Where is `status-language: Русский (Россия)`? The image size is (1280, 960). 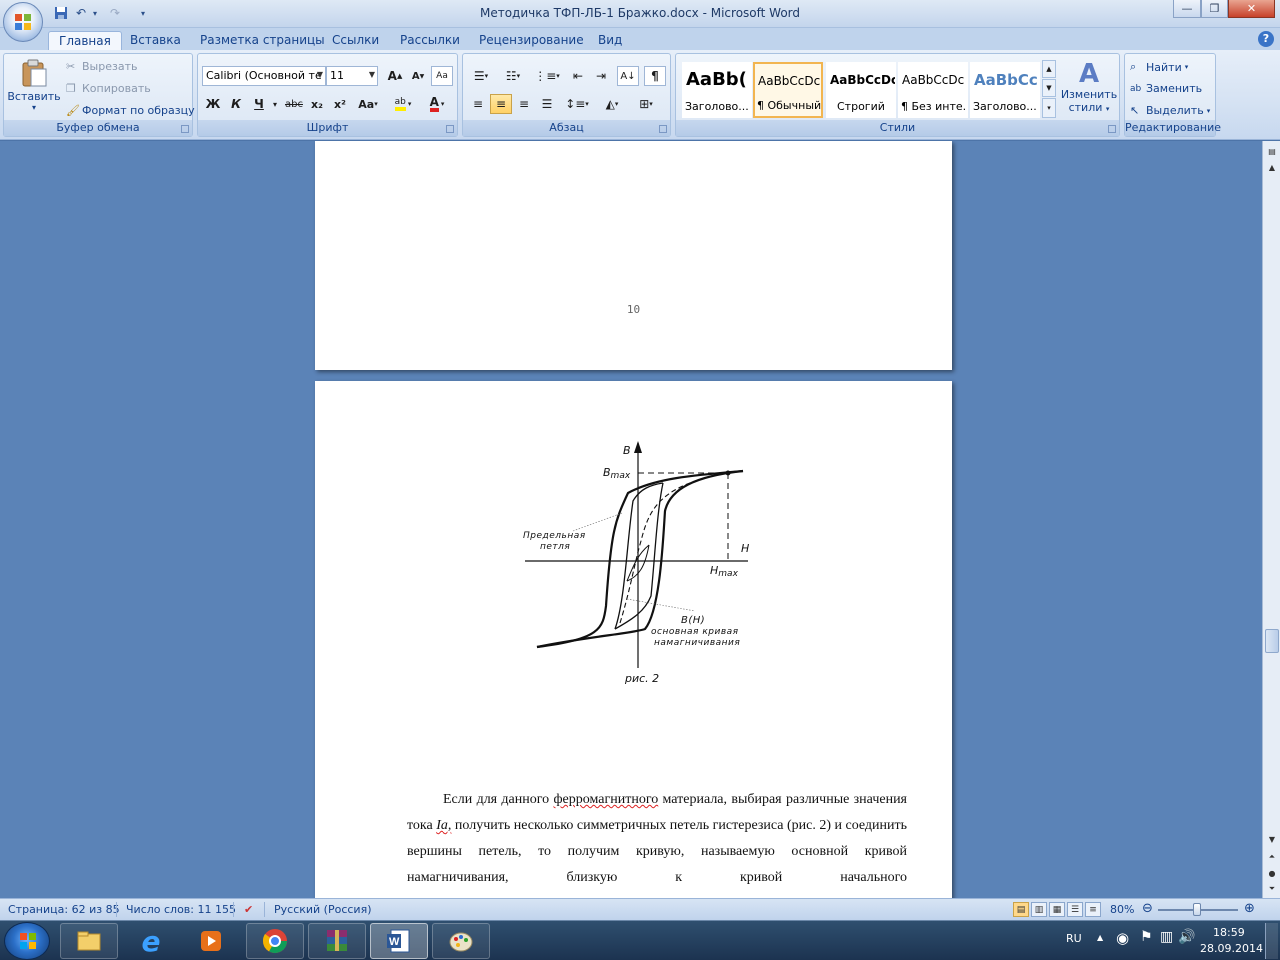
status-language: Русский (Россия) is located at coordinates (323, 909).